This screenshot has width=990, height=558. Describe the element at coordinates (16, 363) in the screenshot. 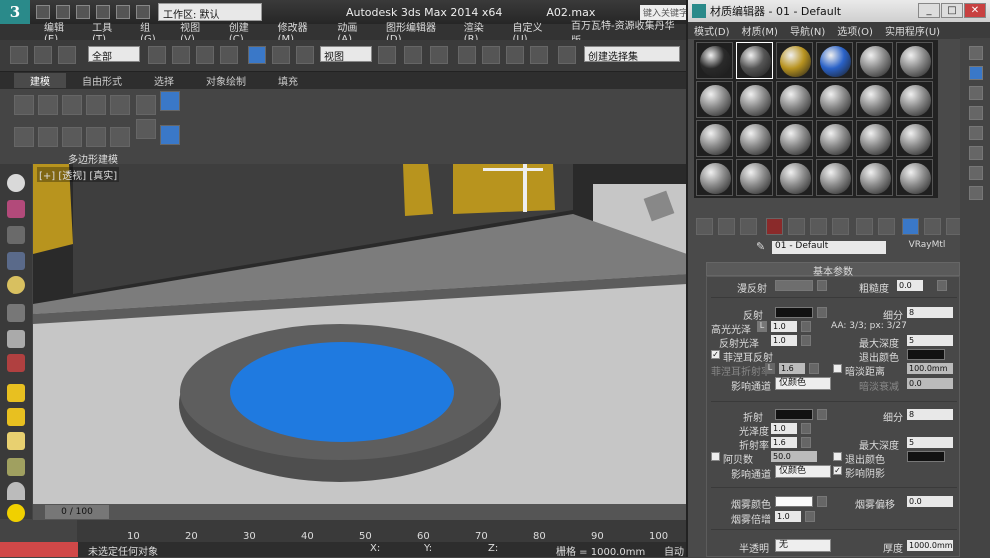

I see `camera-icon` at that location.